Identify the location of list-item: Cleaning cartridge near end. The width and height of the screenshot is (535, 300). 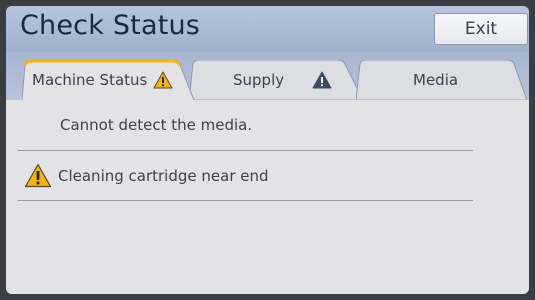
(245, 176).